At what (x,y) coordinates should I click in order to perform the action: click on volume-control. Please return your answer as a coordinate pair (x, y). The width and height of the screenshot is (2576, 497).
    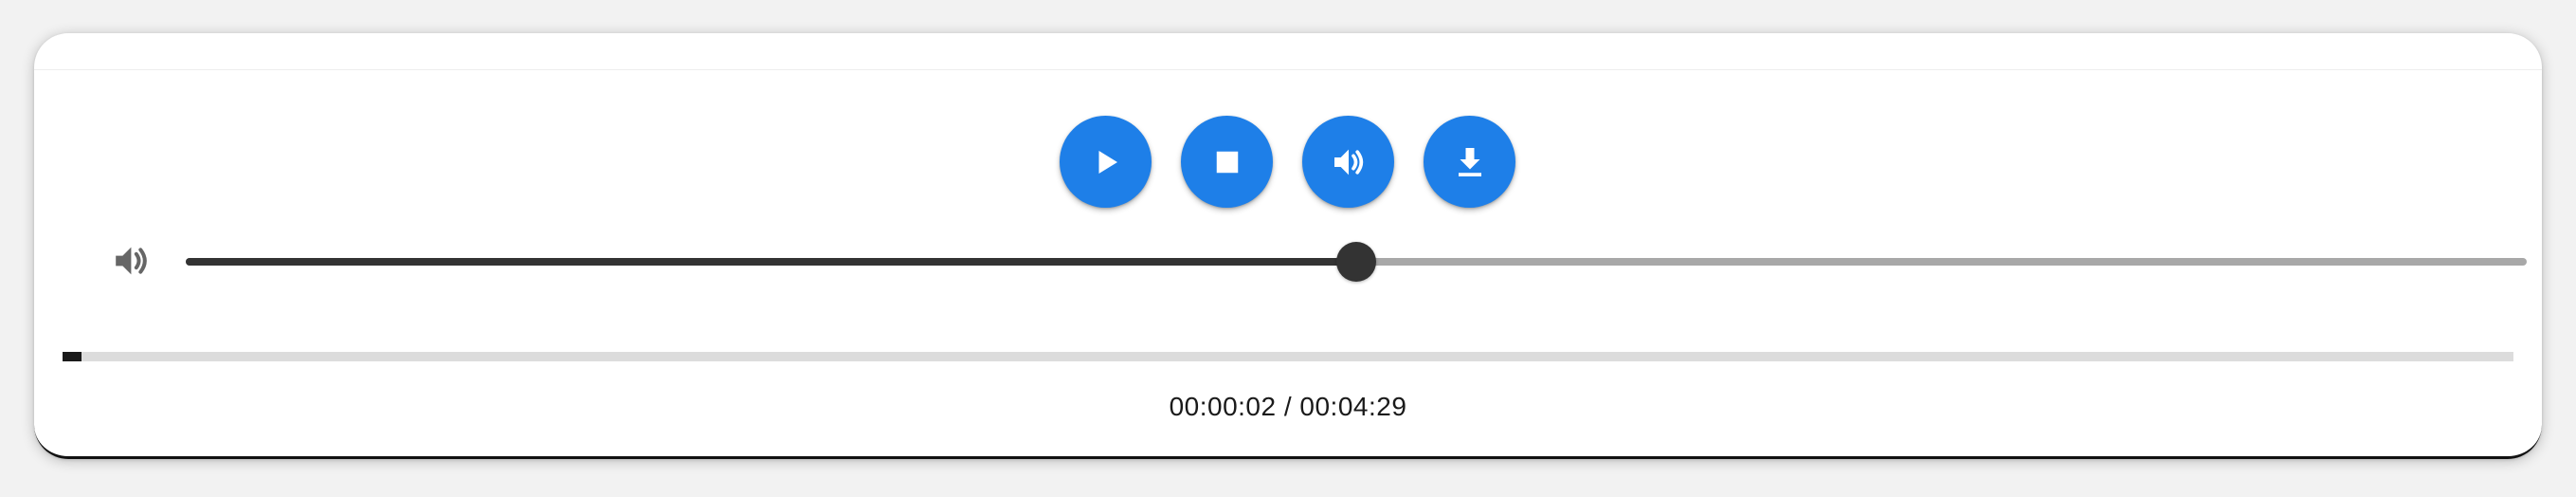
    Looking at the image, I should click on (1307, 260).